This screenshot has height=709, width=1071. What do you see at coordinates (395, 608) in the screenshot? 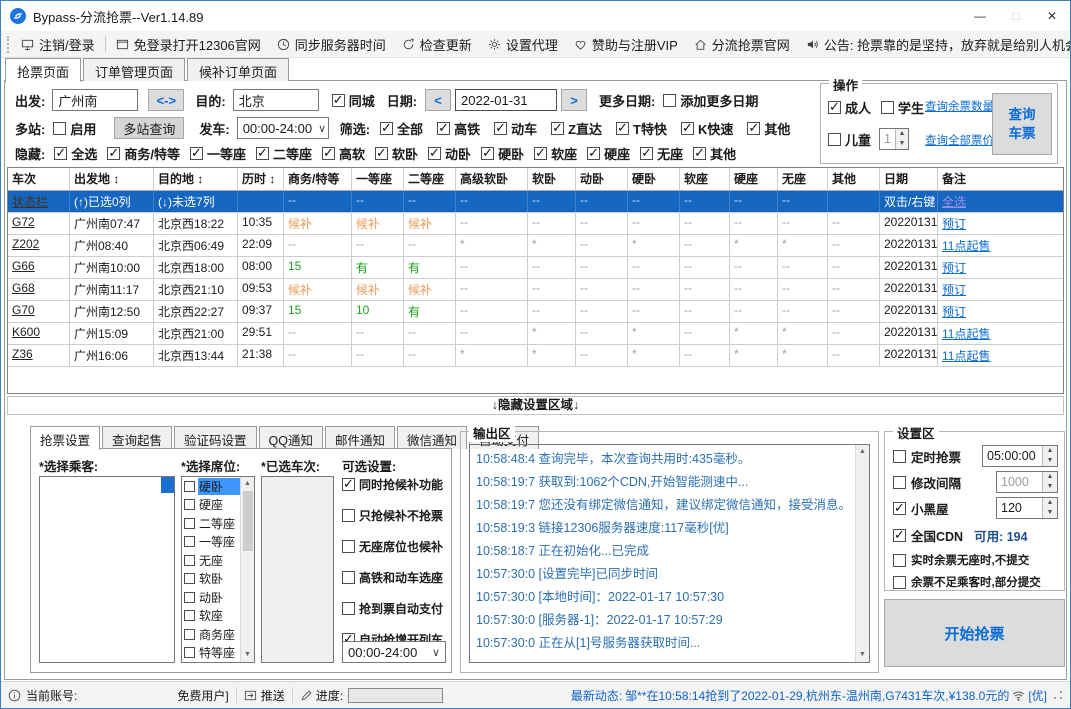
I see `grab-option-4: 抢到票自动支付` at bounding box center [395, 608].